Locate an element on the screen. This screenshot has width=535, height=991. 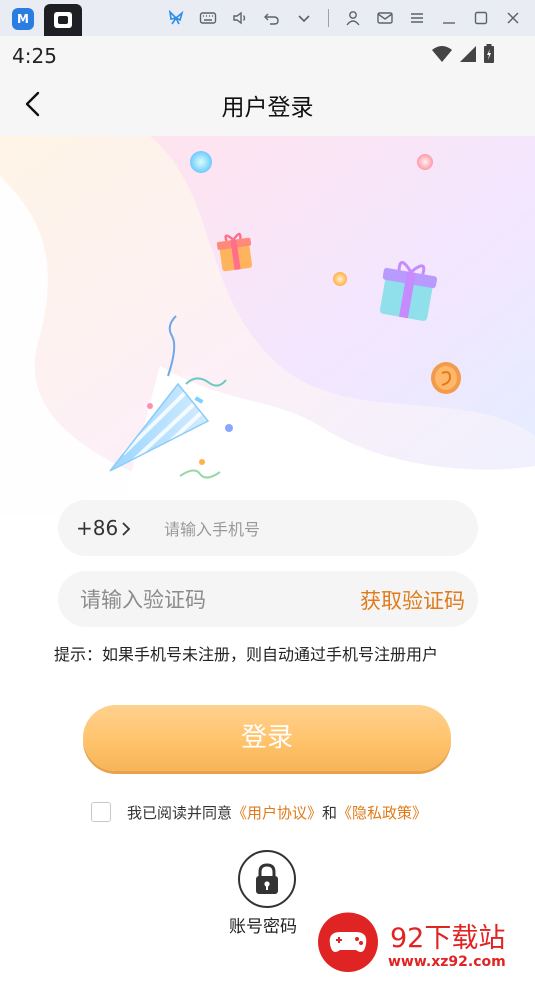
phone-field: +86 is located at coordinates (268, 528).